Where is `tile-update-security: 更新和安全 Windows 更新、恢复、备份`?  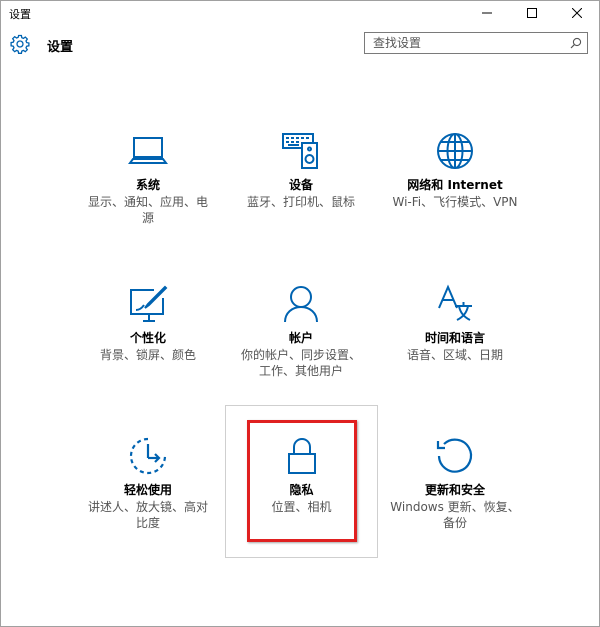
tile-update-security: 更新和安全 Windows 更新、恢复、备份 is located at coordinates (455, 481).